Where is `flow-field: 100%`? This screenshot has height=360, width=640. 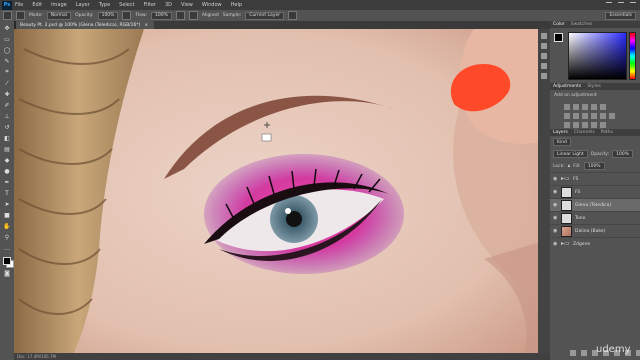 flow-field: 100% is located at coordinates (161, 15).